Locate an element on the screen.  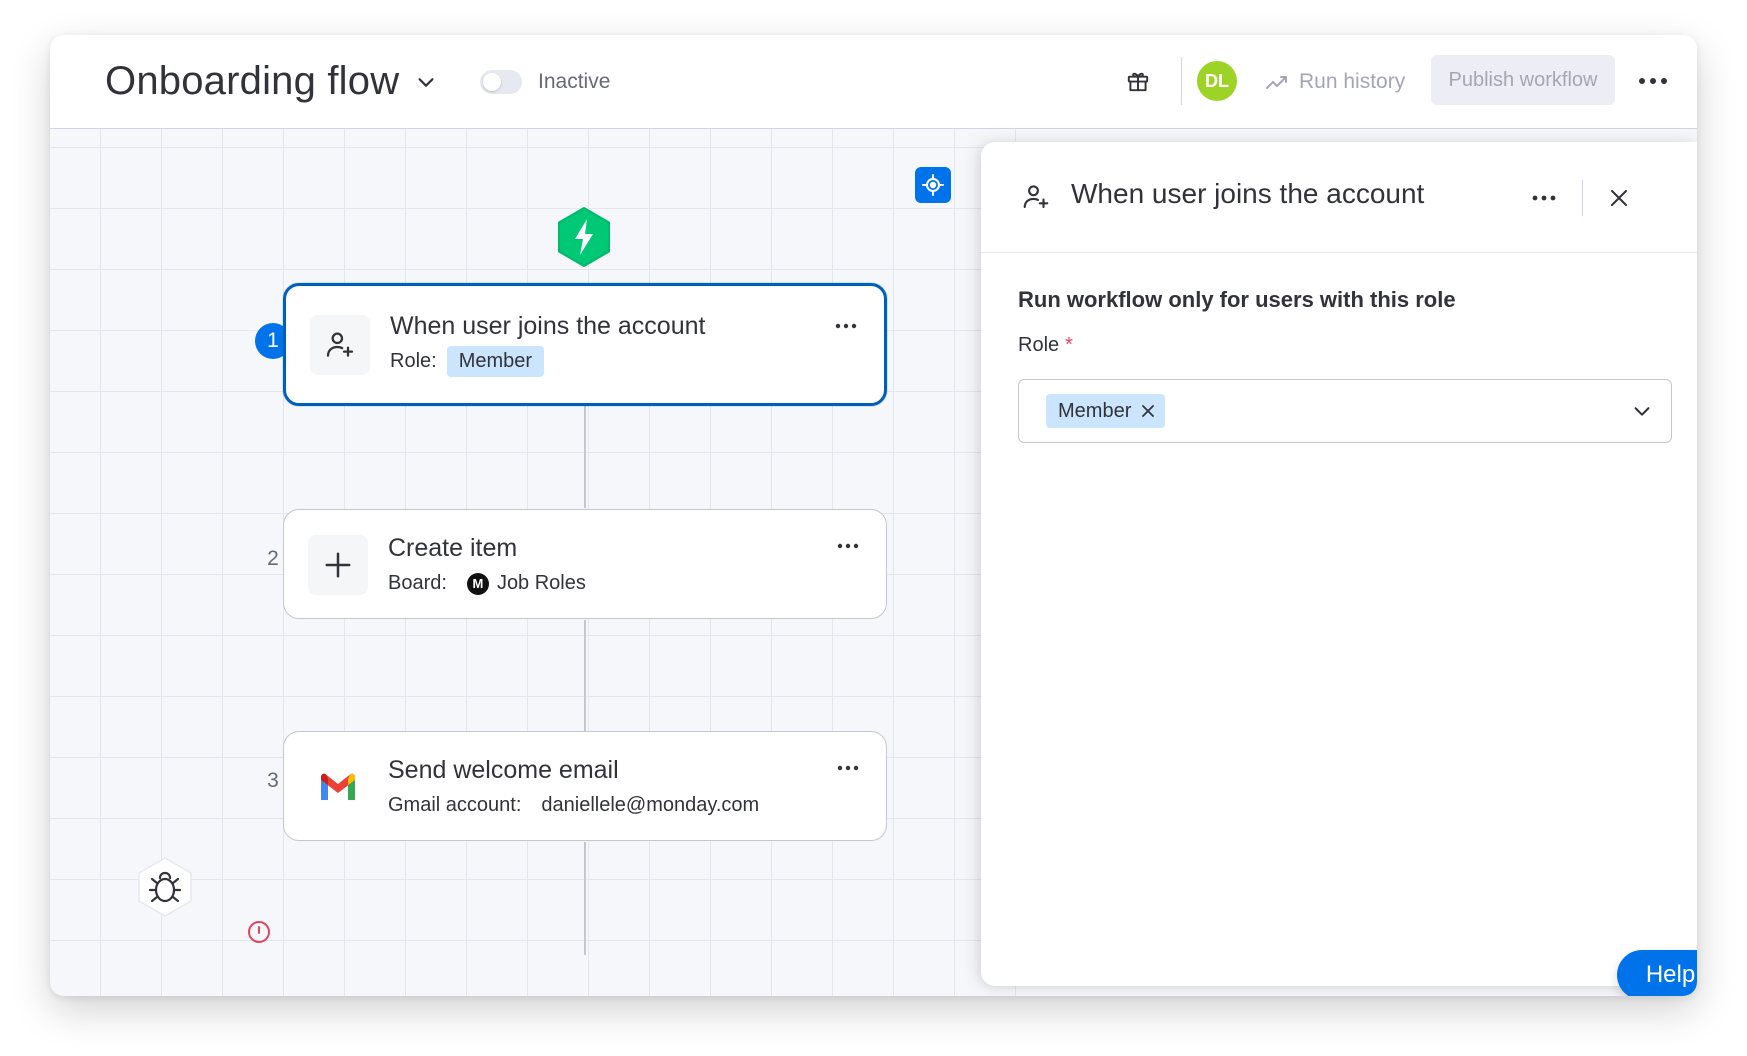
active-toggle-group: Inactive is located at coordinates (545, 81).